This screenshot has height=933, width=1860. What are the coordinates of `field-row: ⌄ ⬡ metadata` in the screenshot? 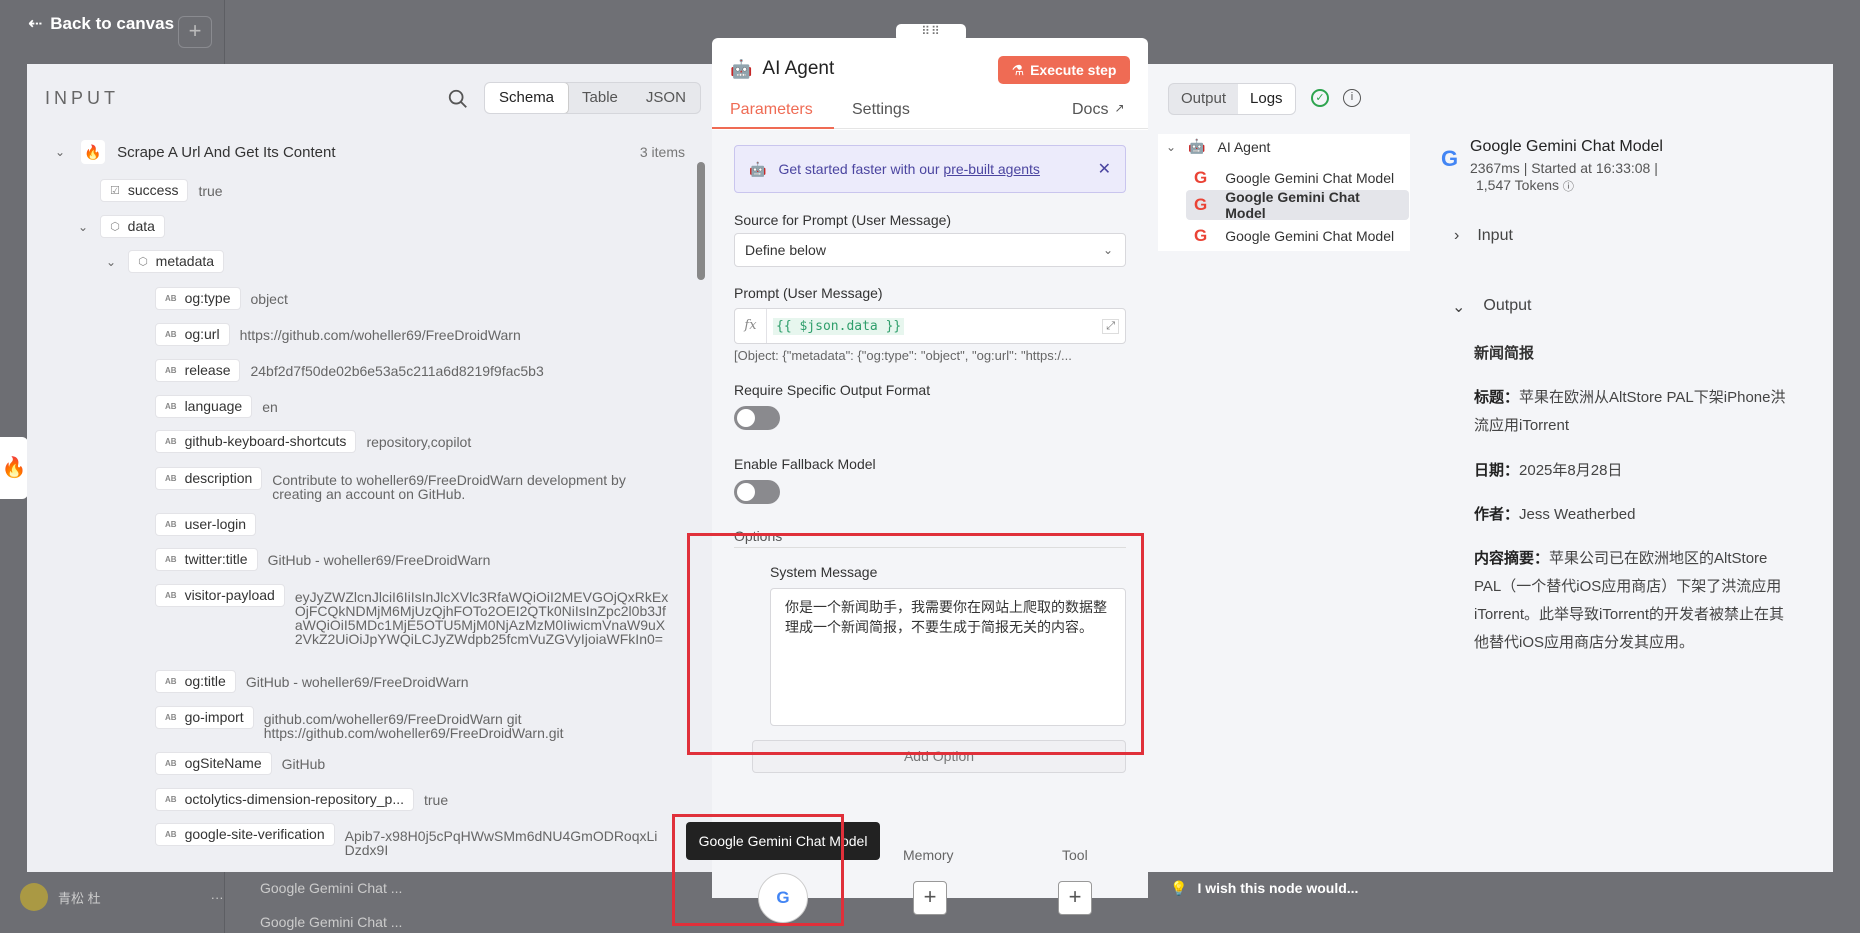 It's located at (165, 261).